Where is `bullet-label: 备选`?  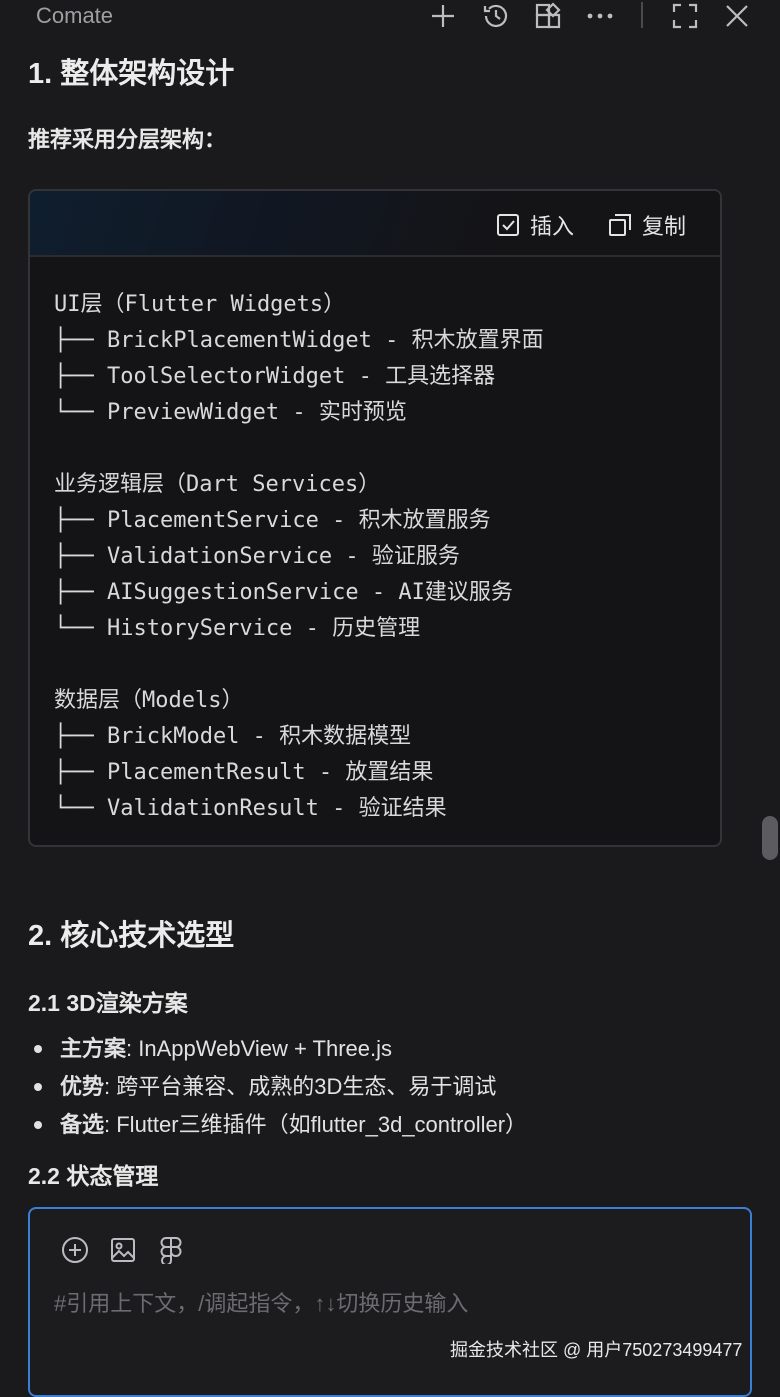 bullet-label: 备选 is located at coordinates (82, 1124).